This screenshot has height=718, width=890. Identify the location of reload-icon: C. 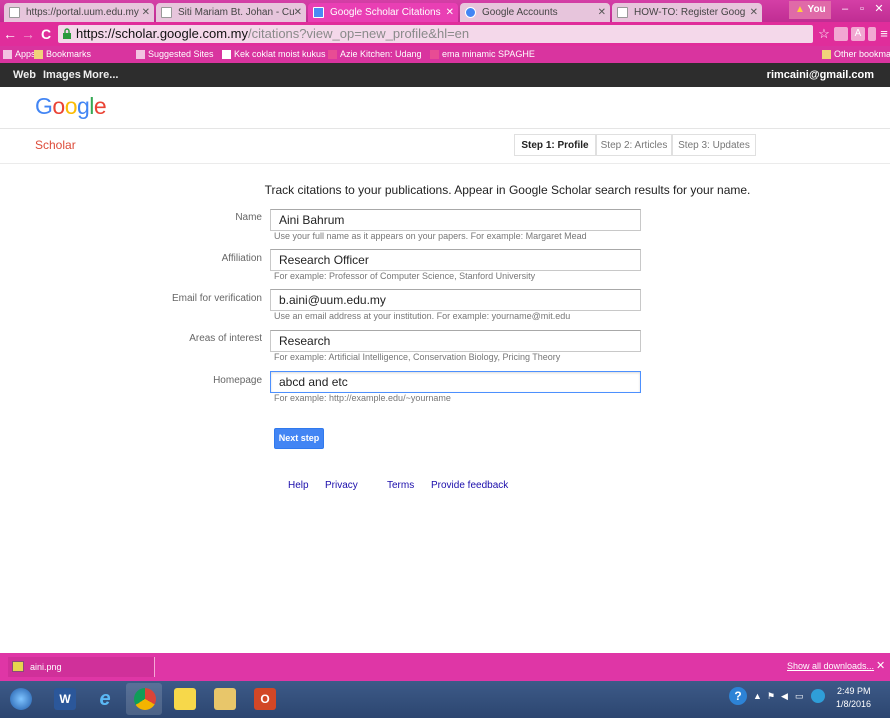
(46, 34).